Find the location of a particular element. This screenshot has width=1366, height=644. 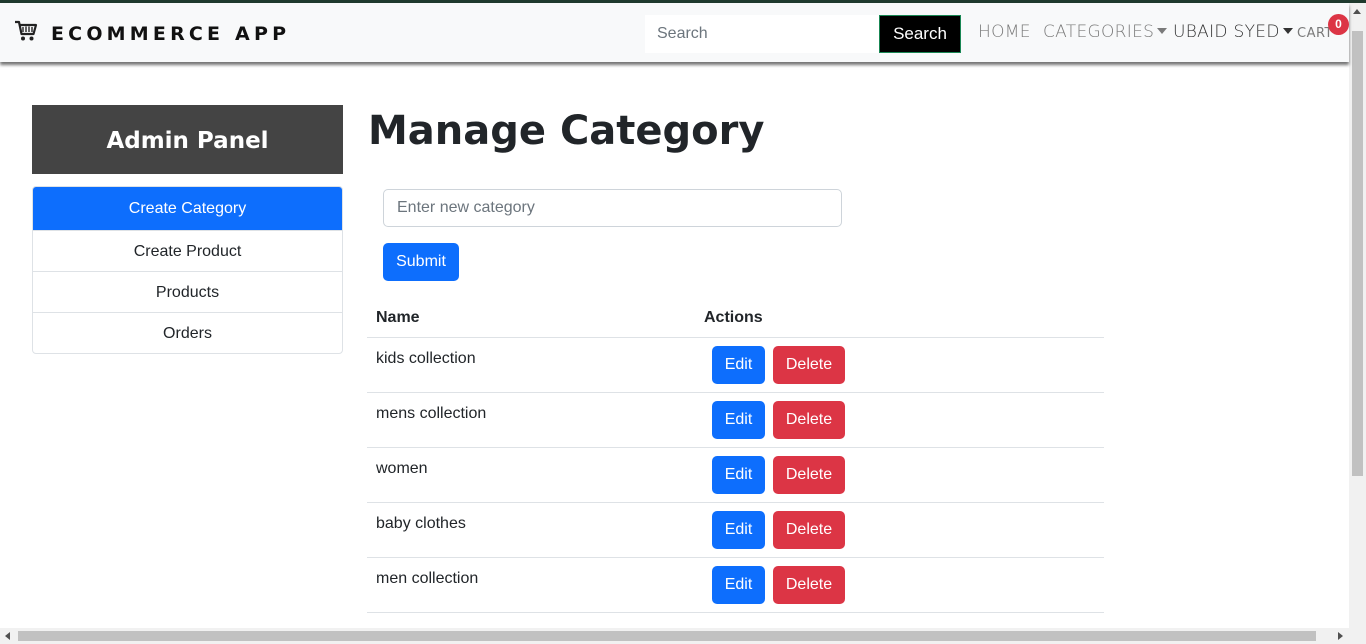

category-name: men collection is located at coordinates (427, 578).